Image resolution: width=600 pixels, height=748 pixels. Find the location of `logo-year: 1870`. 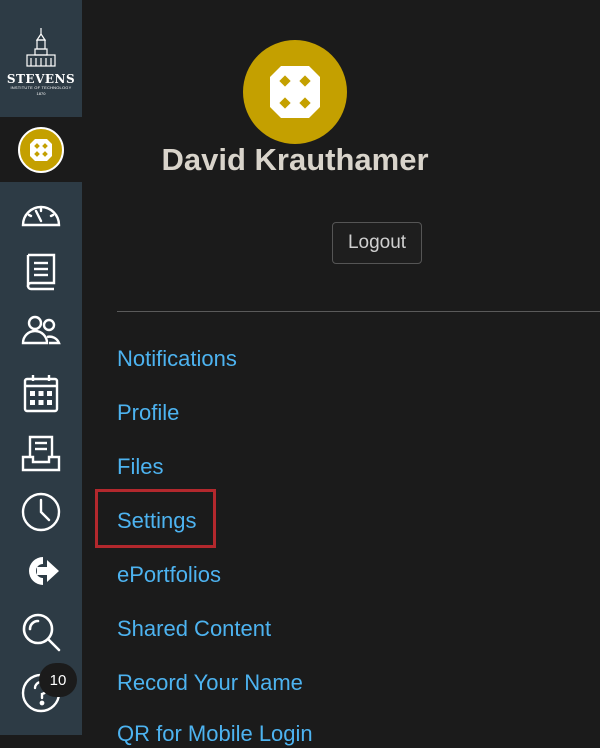

logo-year: 1870 is located at coordinates (41, 93).